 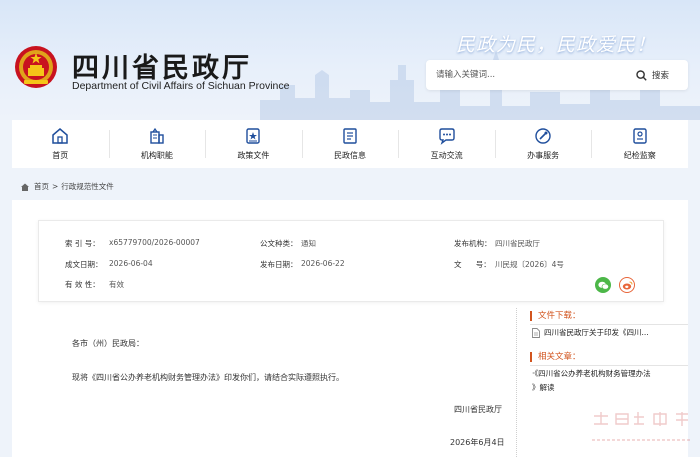 What do you see at coordinates (116, 284) in the screenshot?
I see `validity-value: 有效` at bounding box center [116, 284].